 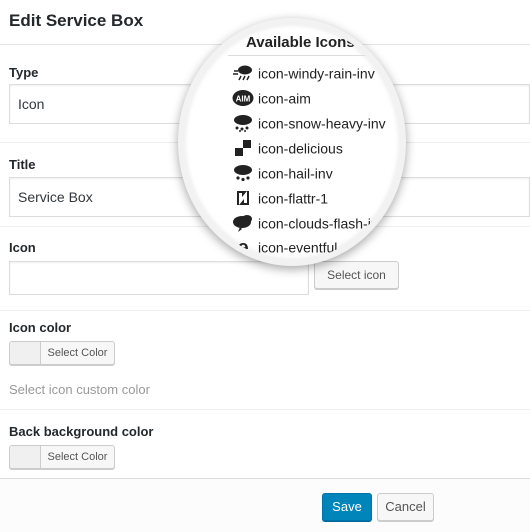 I want to click on icon-option: icon-delicious, so click(x=287, y=149).